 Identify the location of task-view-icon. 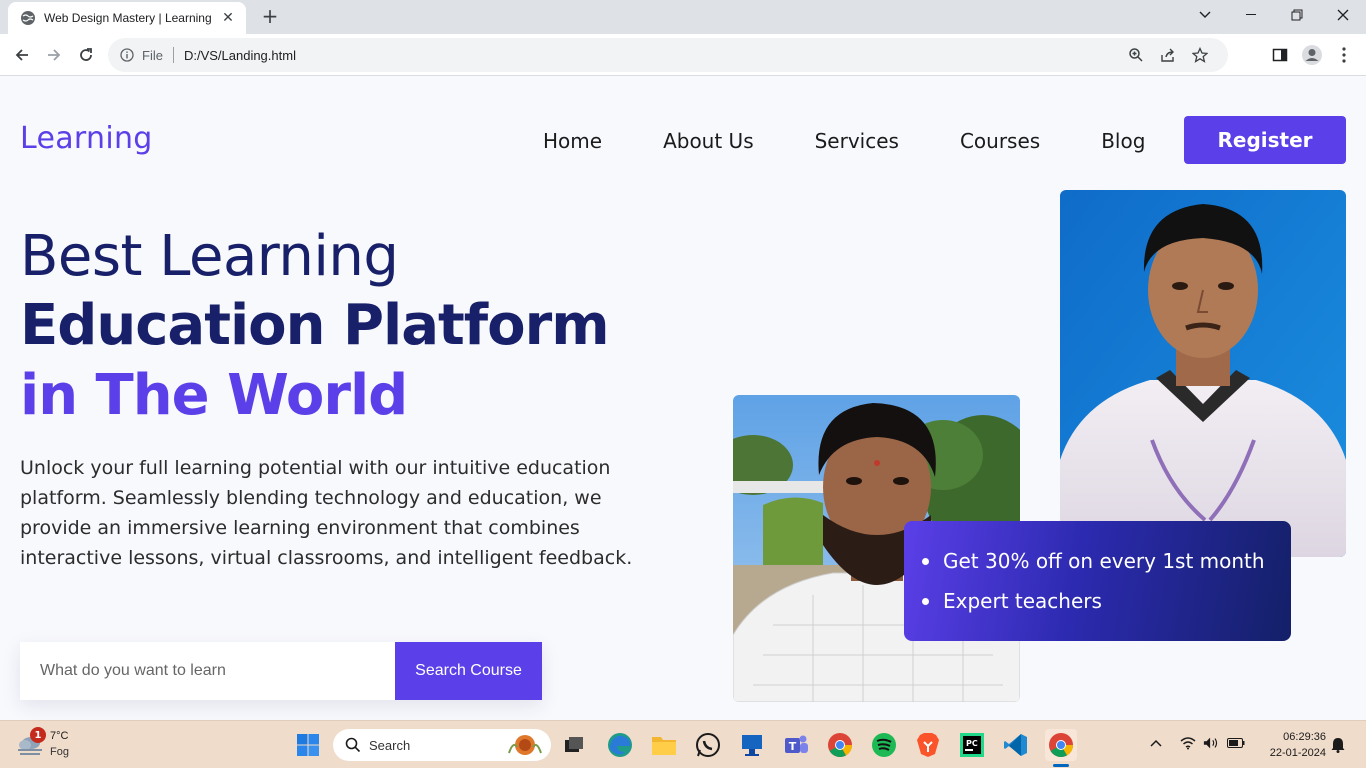
(574, 745).